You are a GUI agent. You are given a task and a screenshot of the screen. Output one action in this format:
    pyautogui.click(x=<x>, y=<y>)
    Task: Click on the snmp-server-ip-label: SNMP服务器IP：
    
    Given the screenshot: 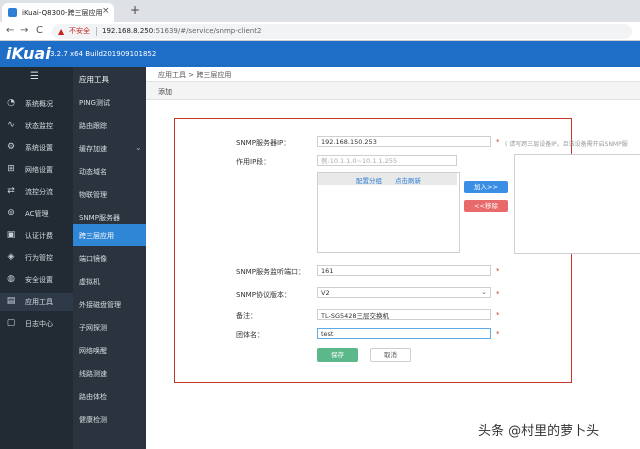 What is the action you would take?
    pyautogui.click(x=263, y=143)
    